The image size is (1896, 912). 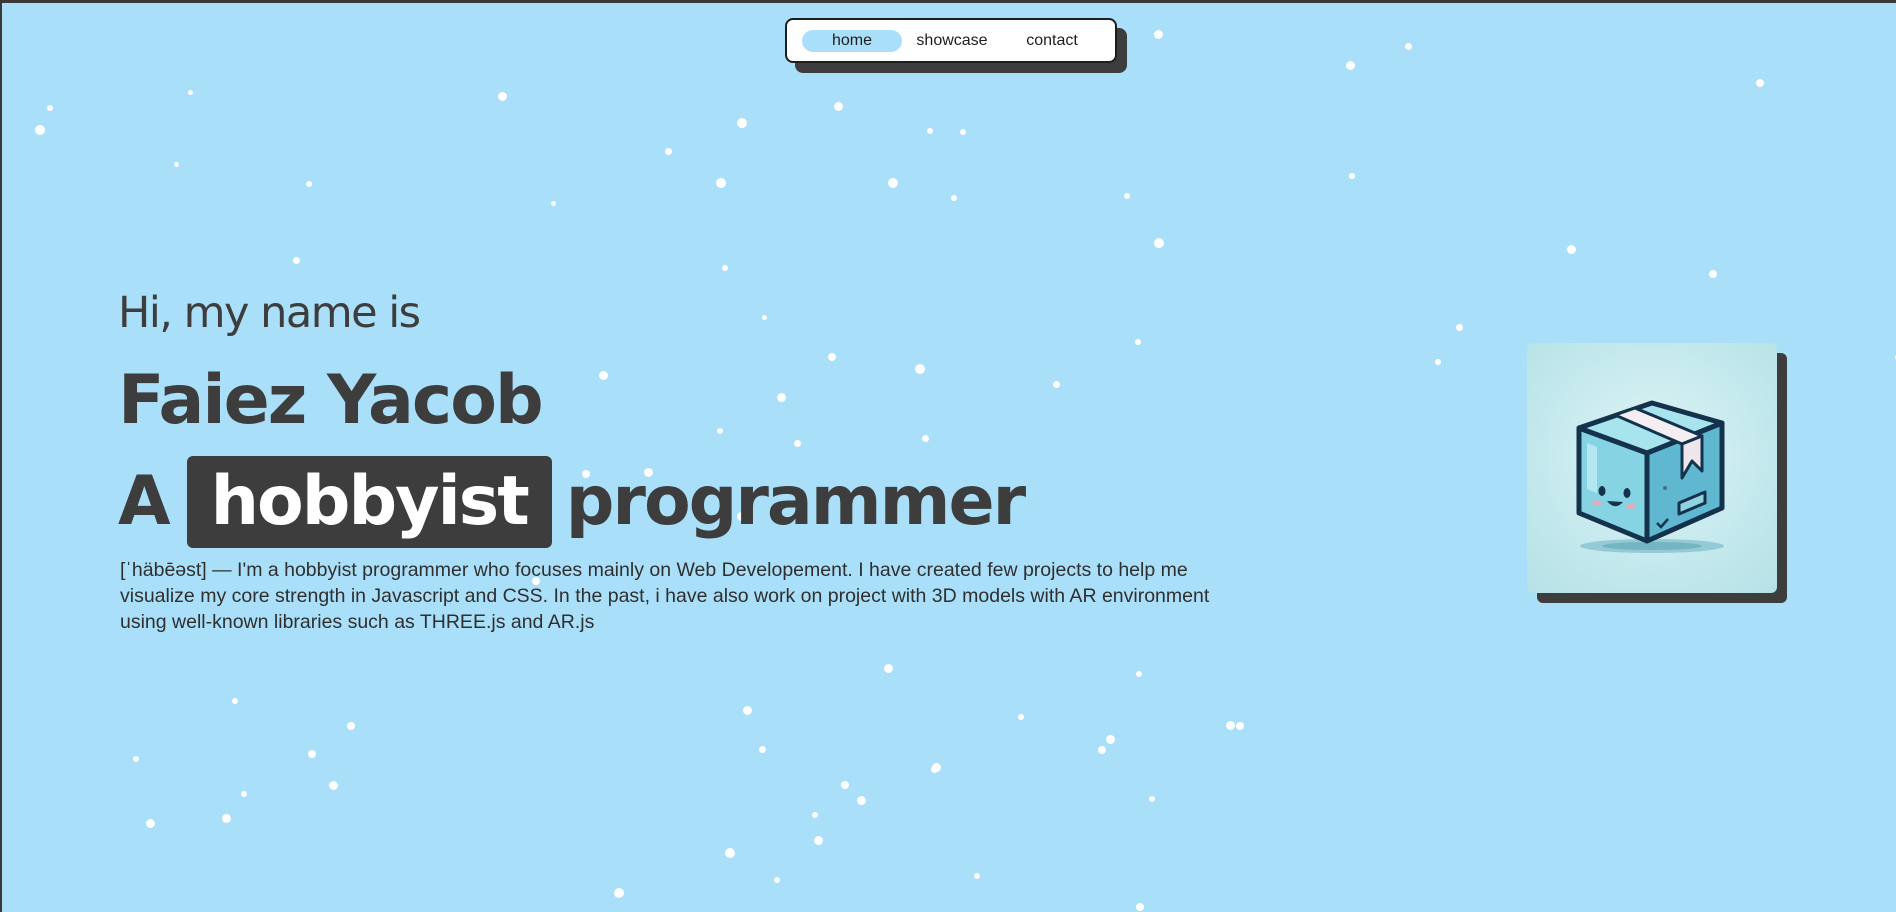 I want to click on tagline: A hobbyist programmer, so click(x=668, y=502).